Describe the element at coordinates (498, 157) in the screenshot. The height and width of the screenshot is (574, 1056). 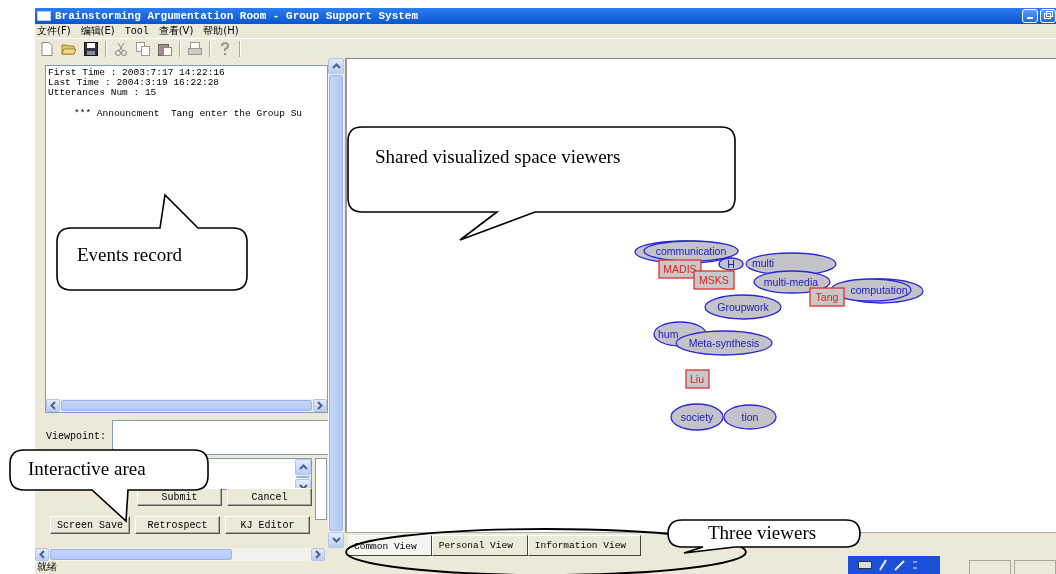
I see `callout-text: Shared visualized space viewers` at that location.